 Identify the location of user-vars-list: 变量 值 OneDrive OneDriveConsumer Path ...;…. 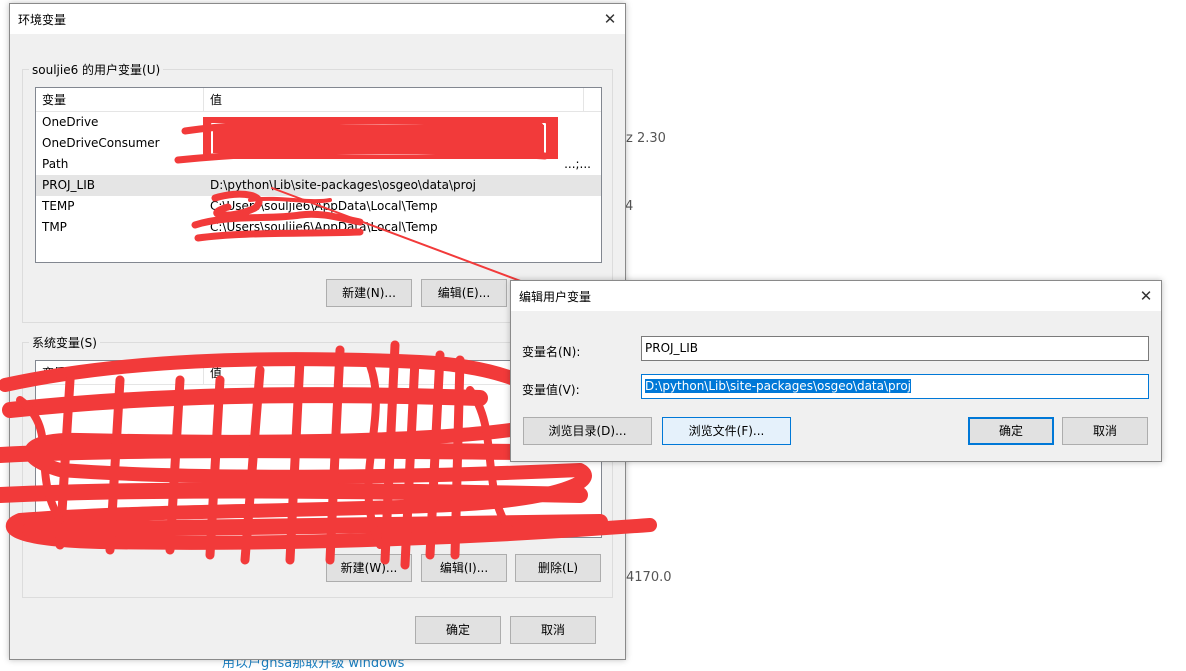
(318, 175).